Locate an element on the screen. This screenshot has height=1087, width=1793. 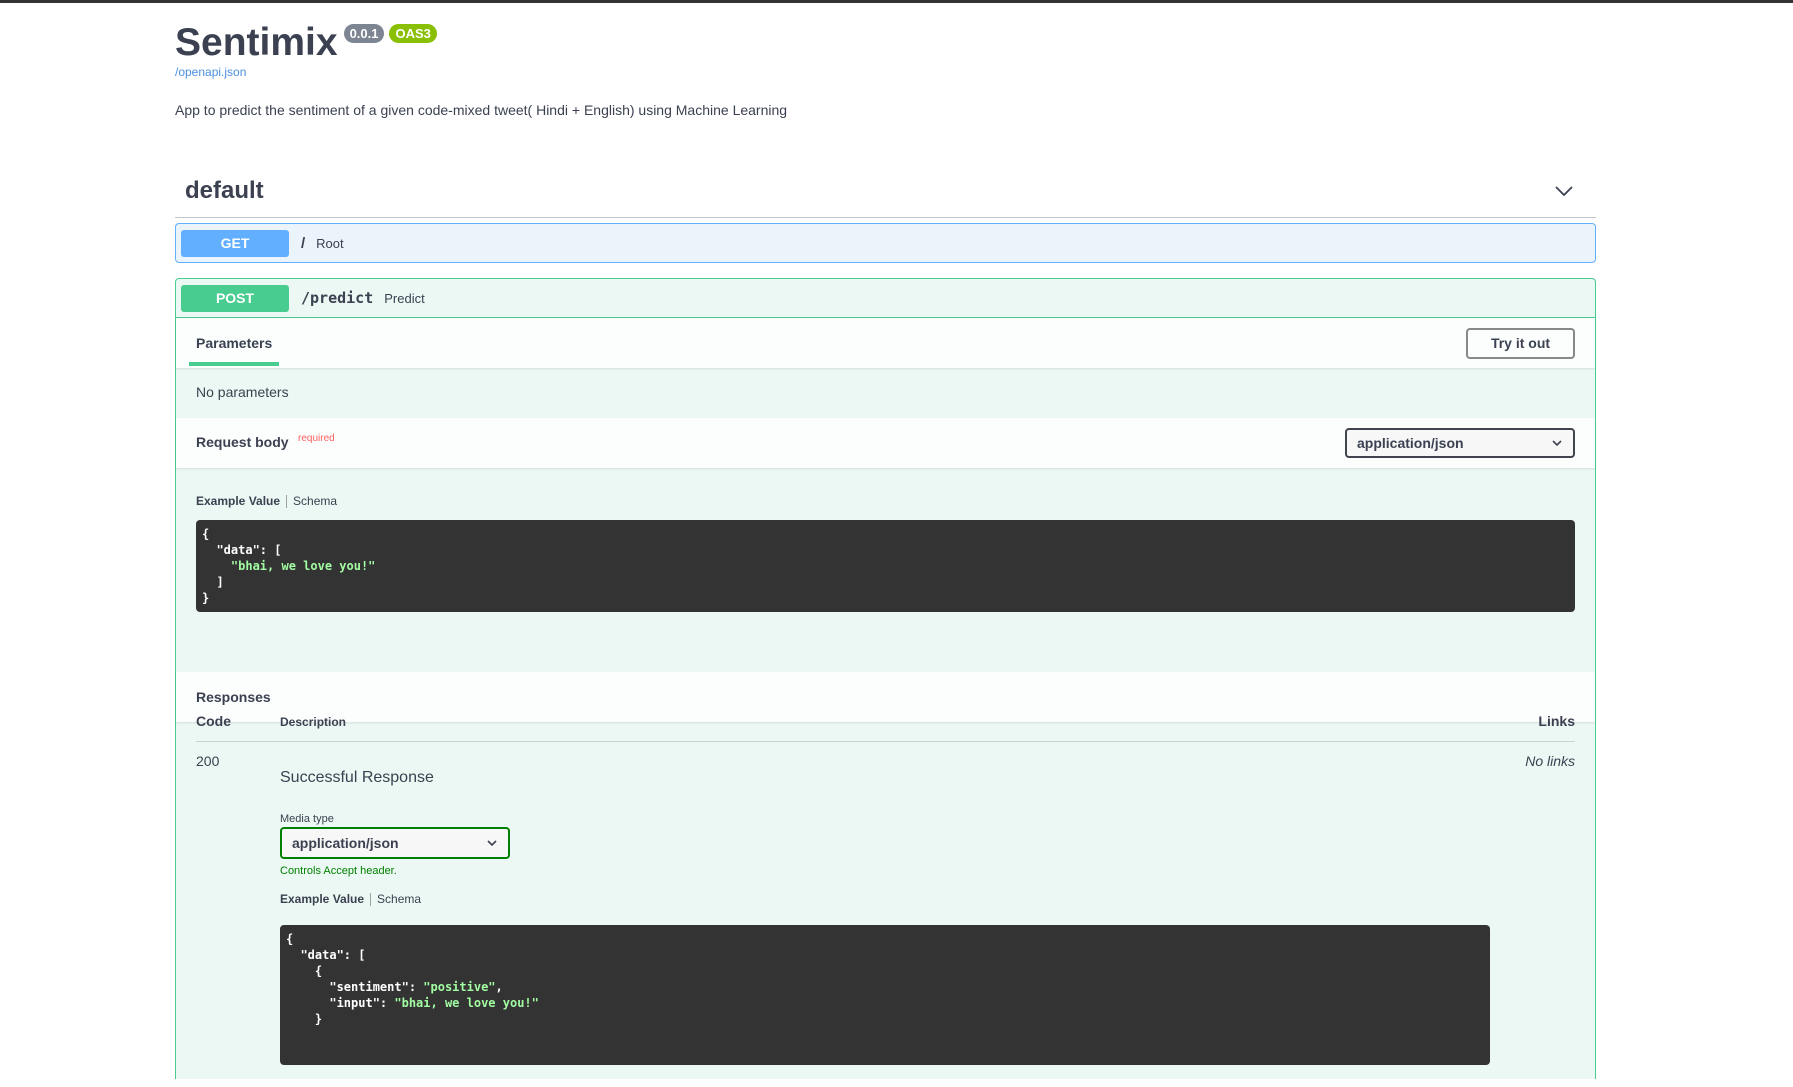
try-it-out-button: Try it out is located at coordinates (1520, 343).